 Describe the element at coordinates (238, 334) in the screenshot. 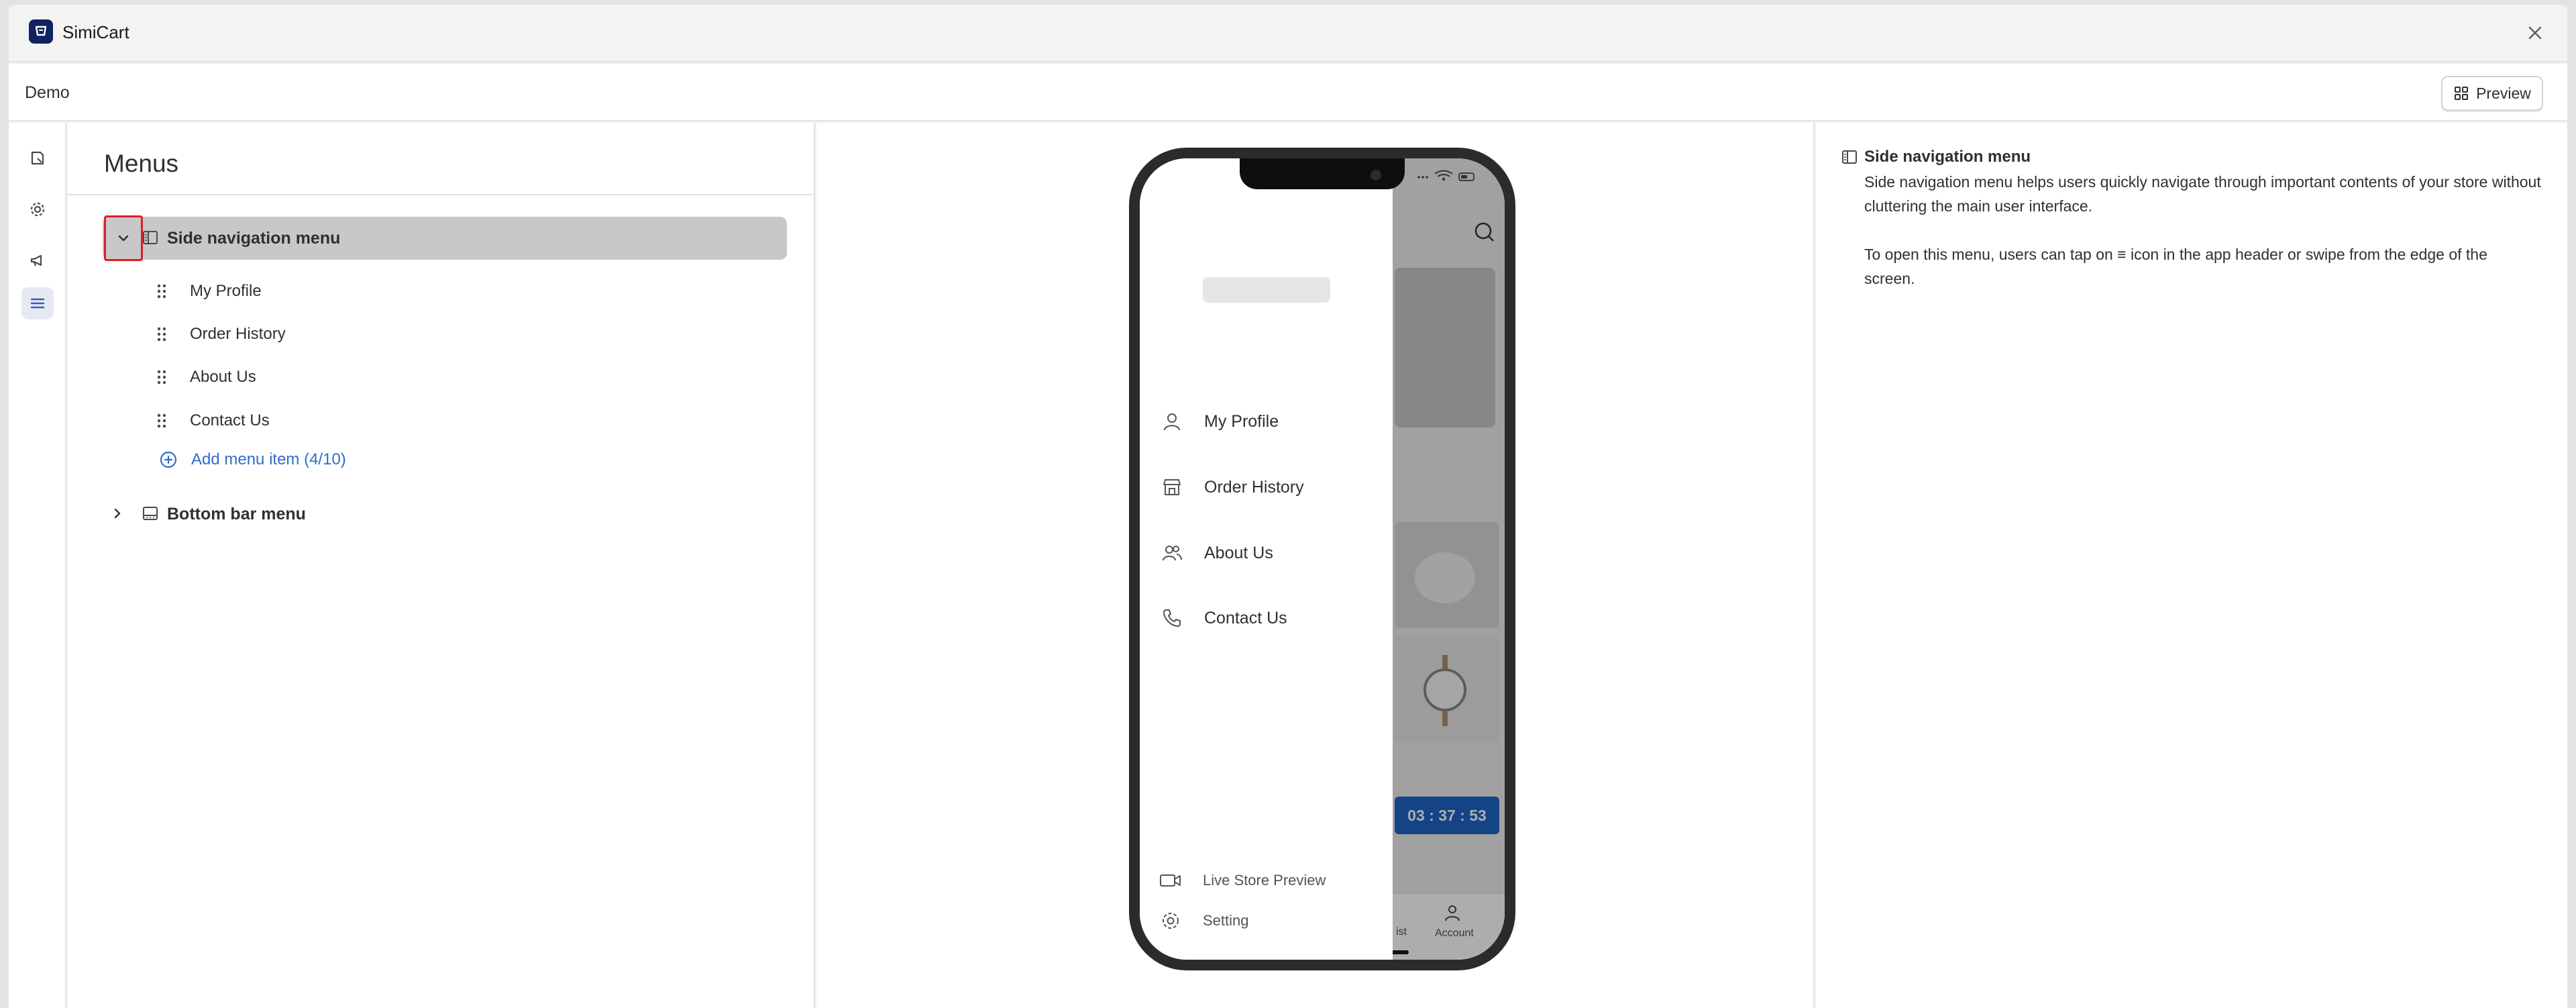

I see `menu-item-label: Order History` at that location.